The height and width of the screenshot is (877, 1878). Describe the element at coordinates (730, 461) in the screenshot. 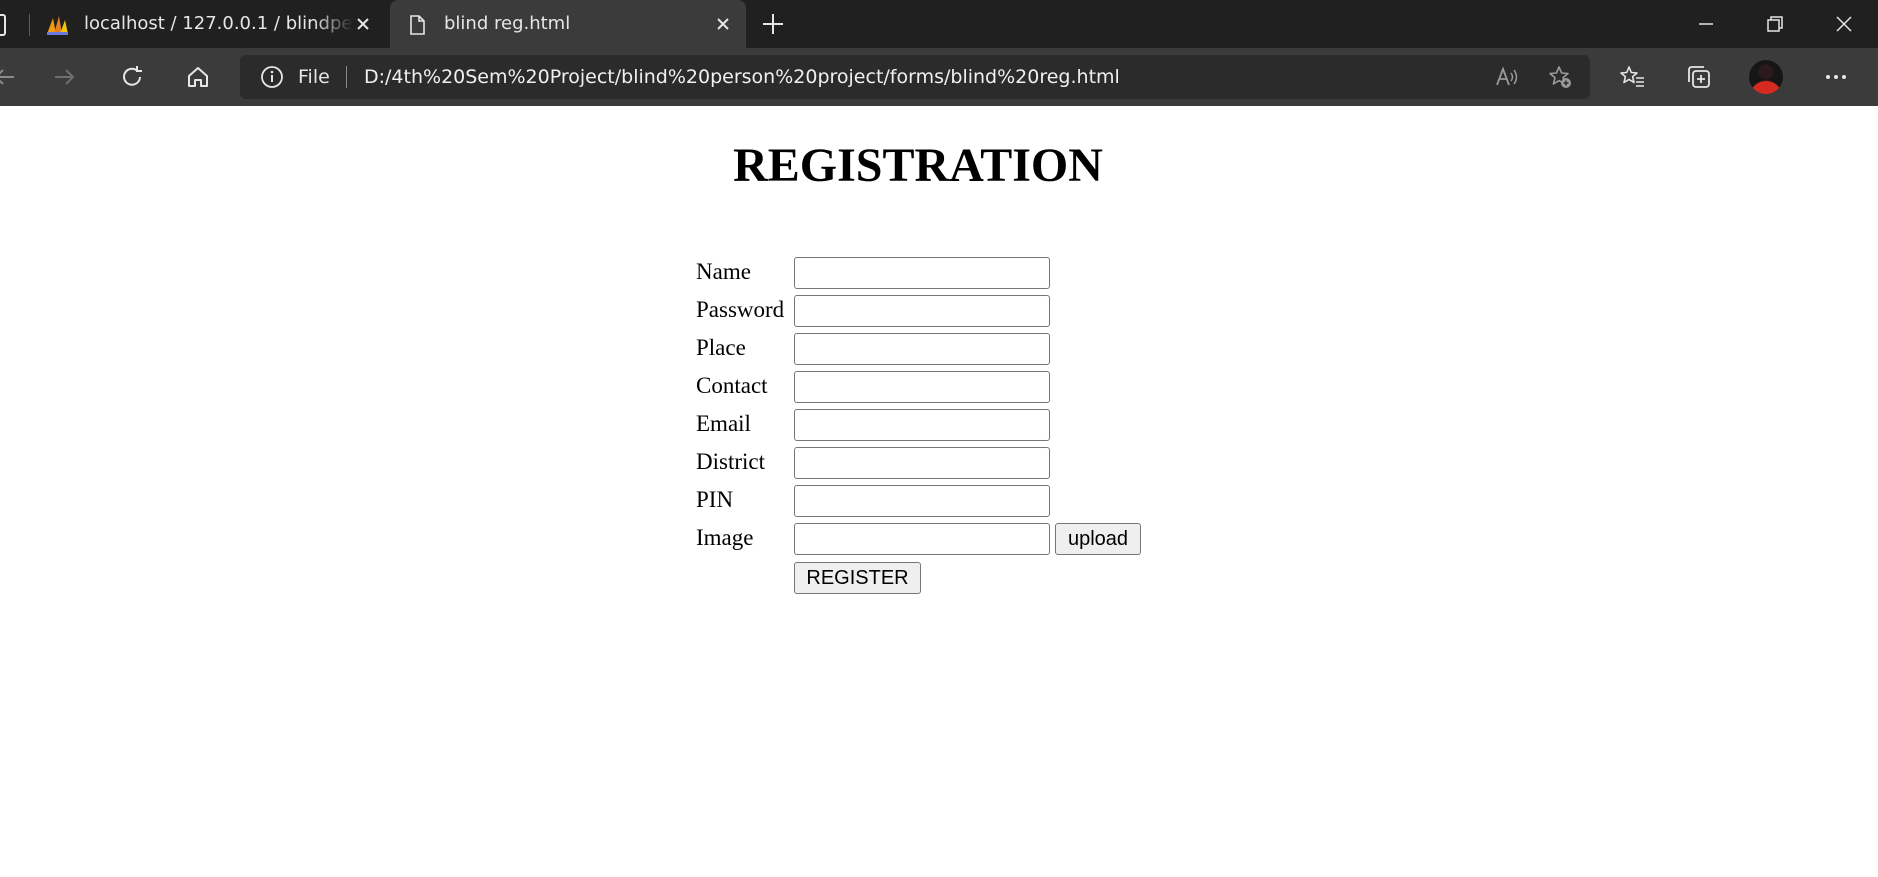

I see `district-label: District` at that location.